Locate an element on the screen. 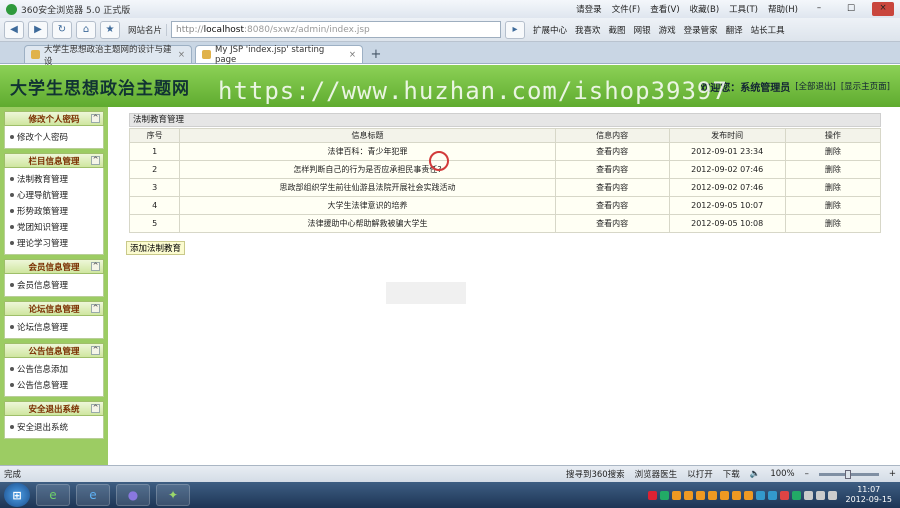 This screenshot has height=508, width=900. toolbar-ext-center: 扩展中心 is located at coordinates (550, 30).